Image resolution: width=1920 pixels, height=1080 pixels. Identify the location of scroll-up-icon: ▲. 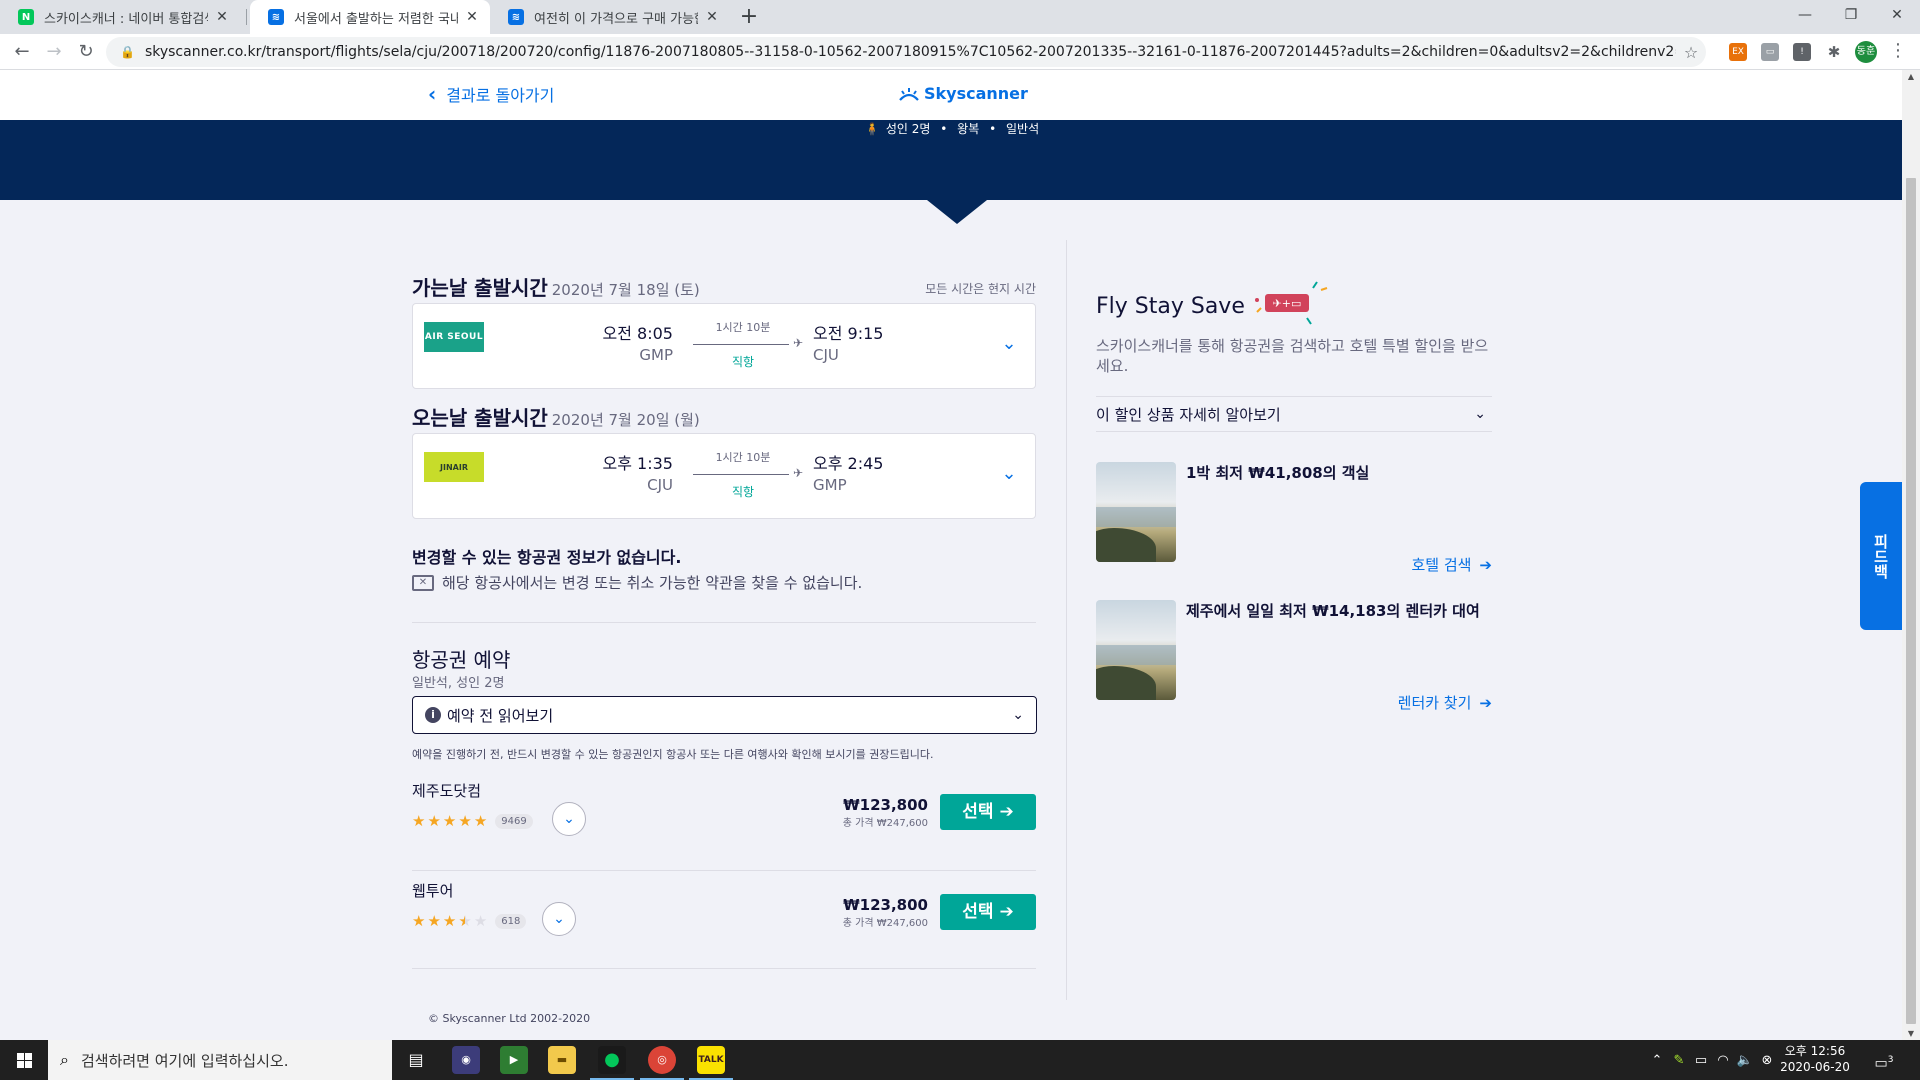
(1911, 76).